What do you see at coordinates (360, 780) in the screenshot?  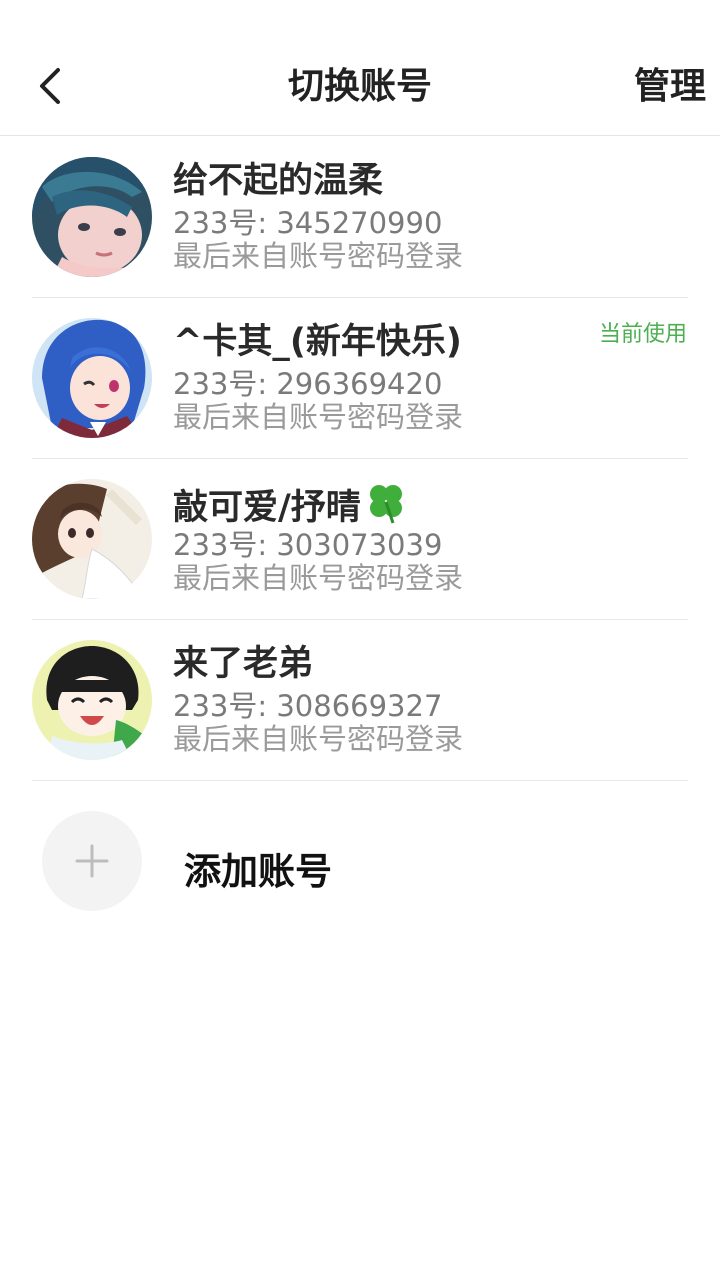 I see `divider` at bounding box center [360, 780].